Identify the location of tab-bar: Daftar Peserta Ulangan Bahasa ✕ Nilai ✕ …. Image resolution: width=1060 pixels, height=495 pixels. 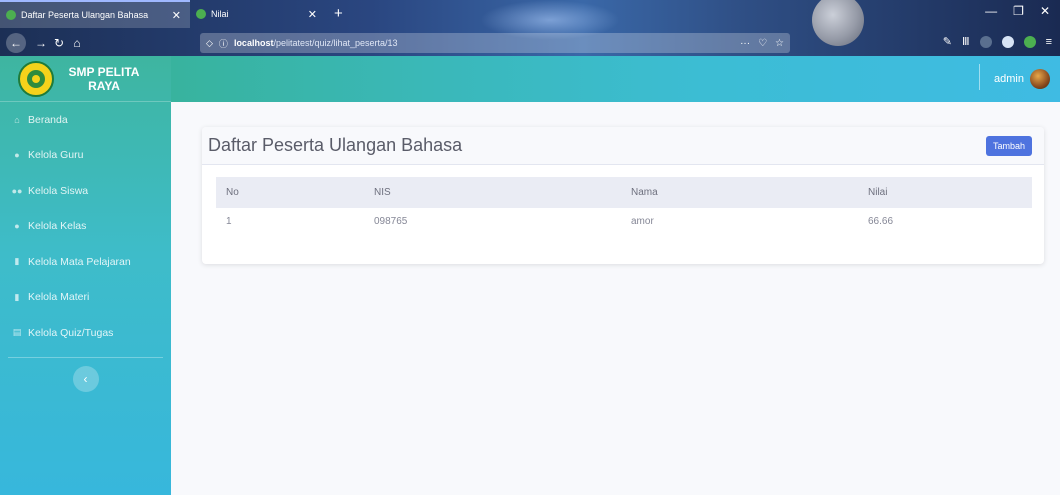
(530, 14).